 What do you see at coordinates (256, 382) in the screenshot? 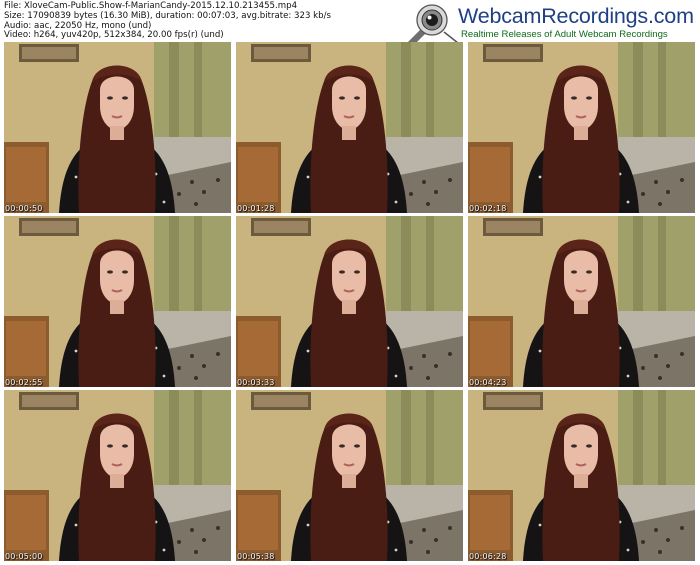
I see `thumbnail-timestamp: 00:03:33` at bounding box center [256, 382].